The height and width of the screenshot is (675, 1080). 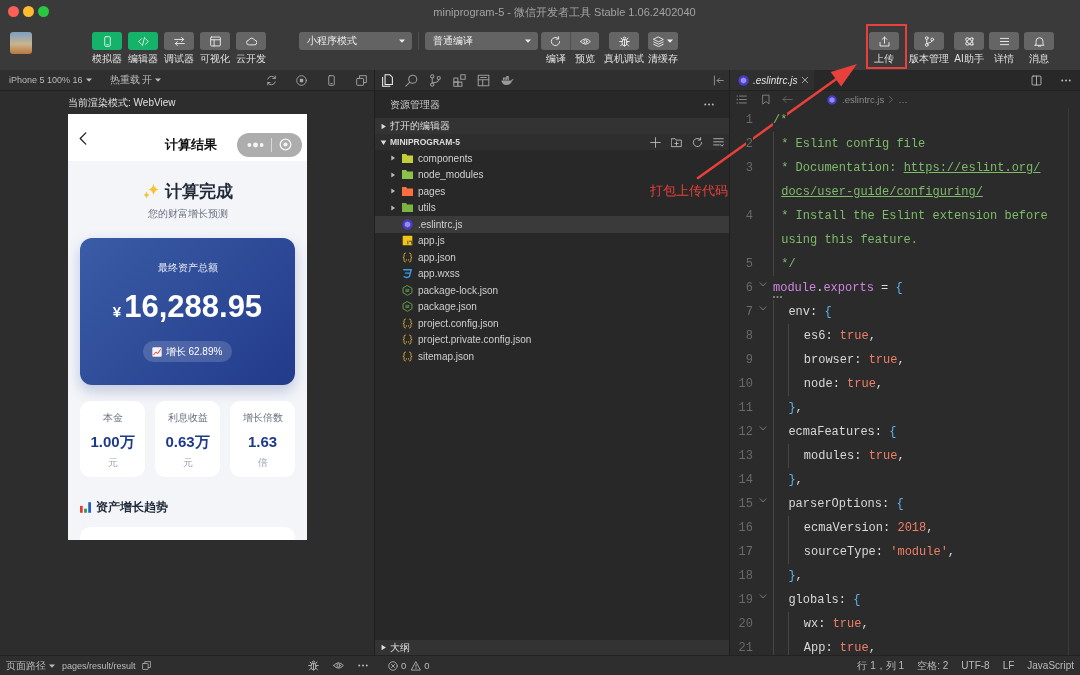 I want to click on collapse-panel-icon, so click(x=718, y=80).